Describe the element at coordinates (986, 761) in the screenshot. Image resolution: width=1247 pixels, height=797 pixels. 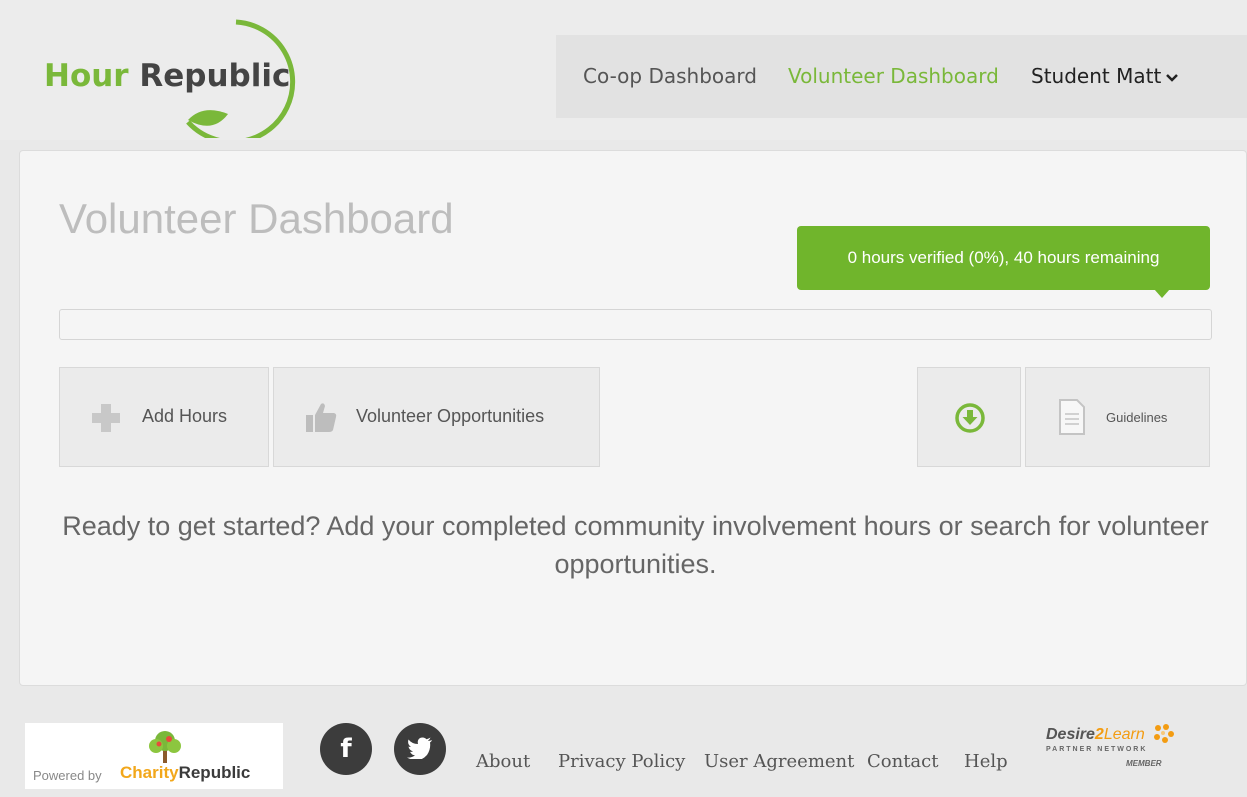
I see `footer-link-help: Help` at that location.